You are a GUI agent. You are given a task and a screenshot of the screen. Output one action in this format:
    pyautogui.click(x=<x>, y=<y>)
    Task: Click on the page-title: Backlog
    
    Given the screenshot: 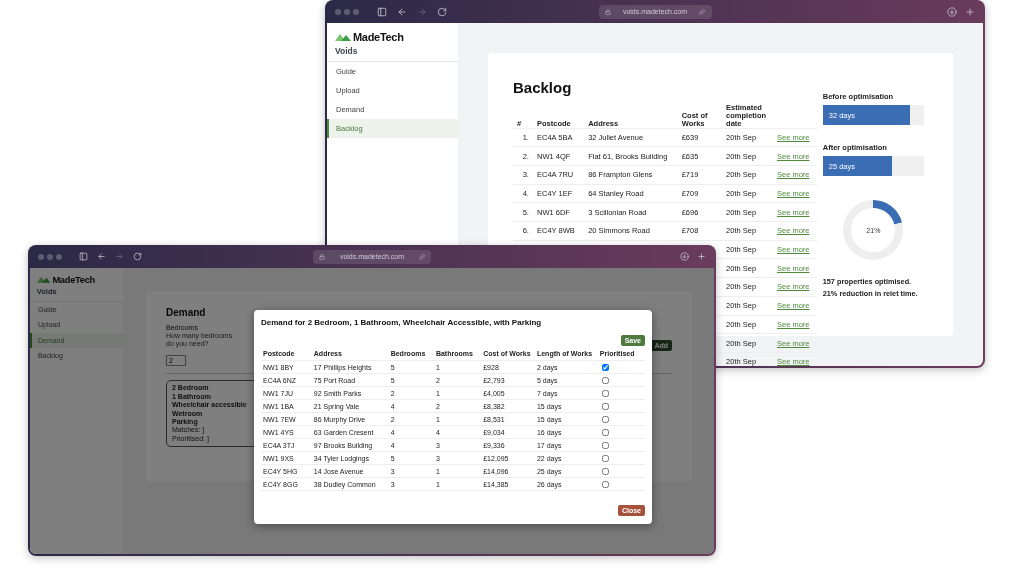 What is the action you would take?
    pyautogui.click(x=543, y=87)
    